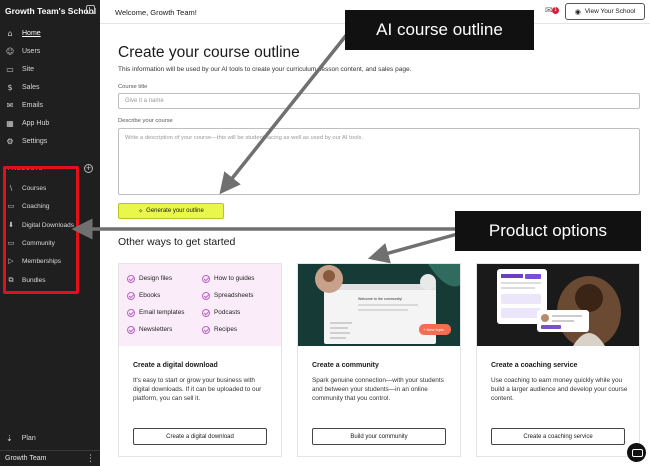 The image size is (650, 466). I want to click on sidebar-item-plan: ⇣ Plan, so click(18, 438).